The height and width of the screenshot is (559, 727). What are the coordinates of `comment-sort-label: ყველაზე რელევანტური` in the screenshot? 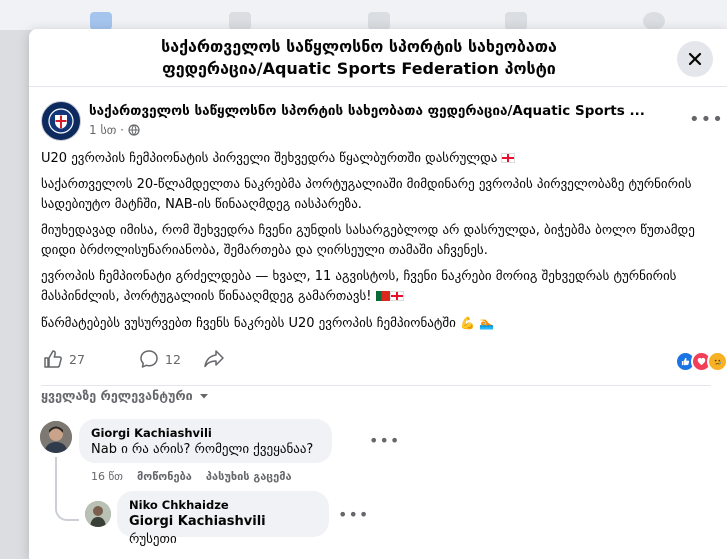 It's located at (117, 395).